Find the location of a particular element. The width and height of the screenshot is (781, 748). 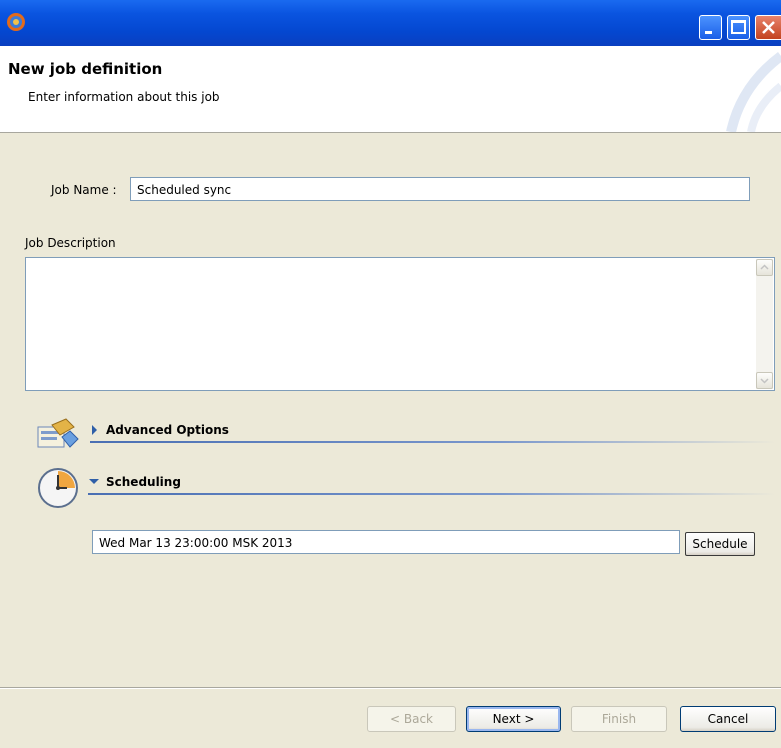

advanced-options-icon is located at coordinates (58, 433).